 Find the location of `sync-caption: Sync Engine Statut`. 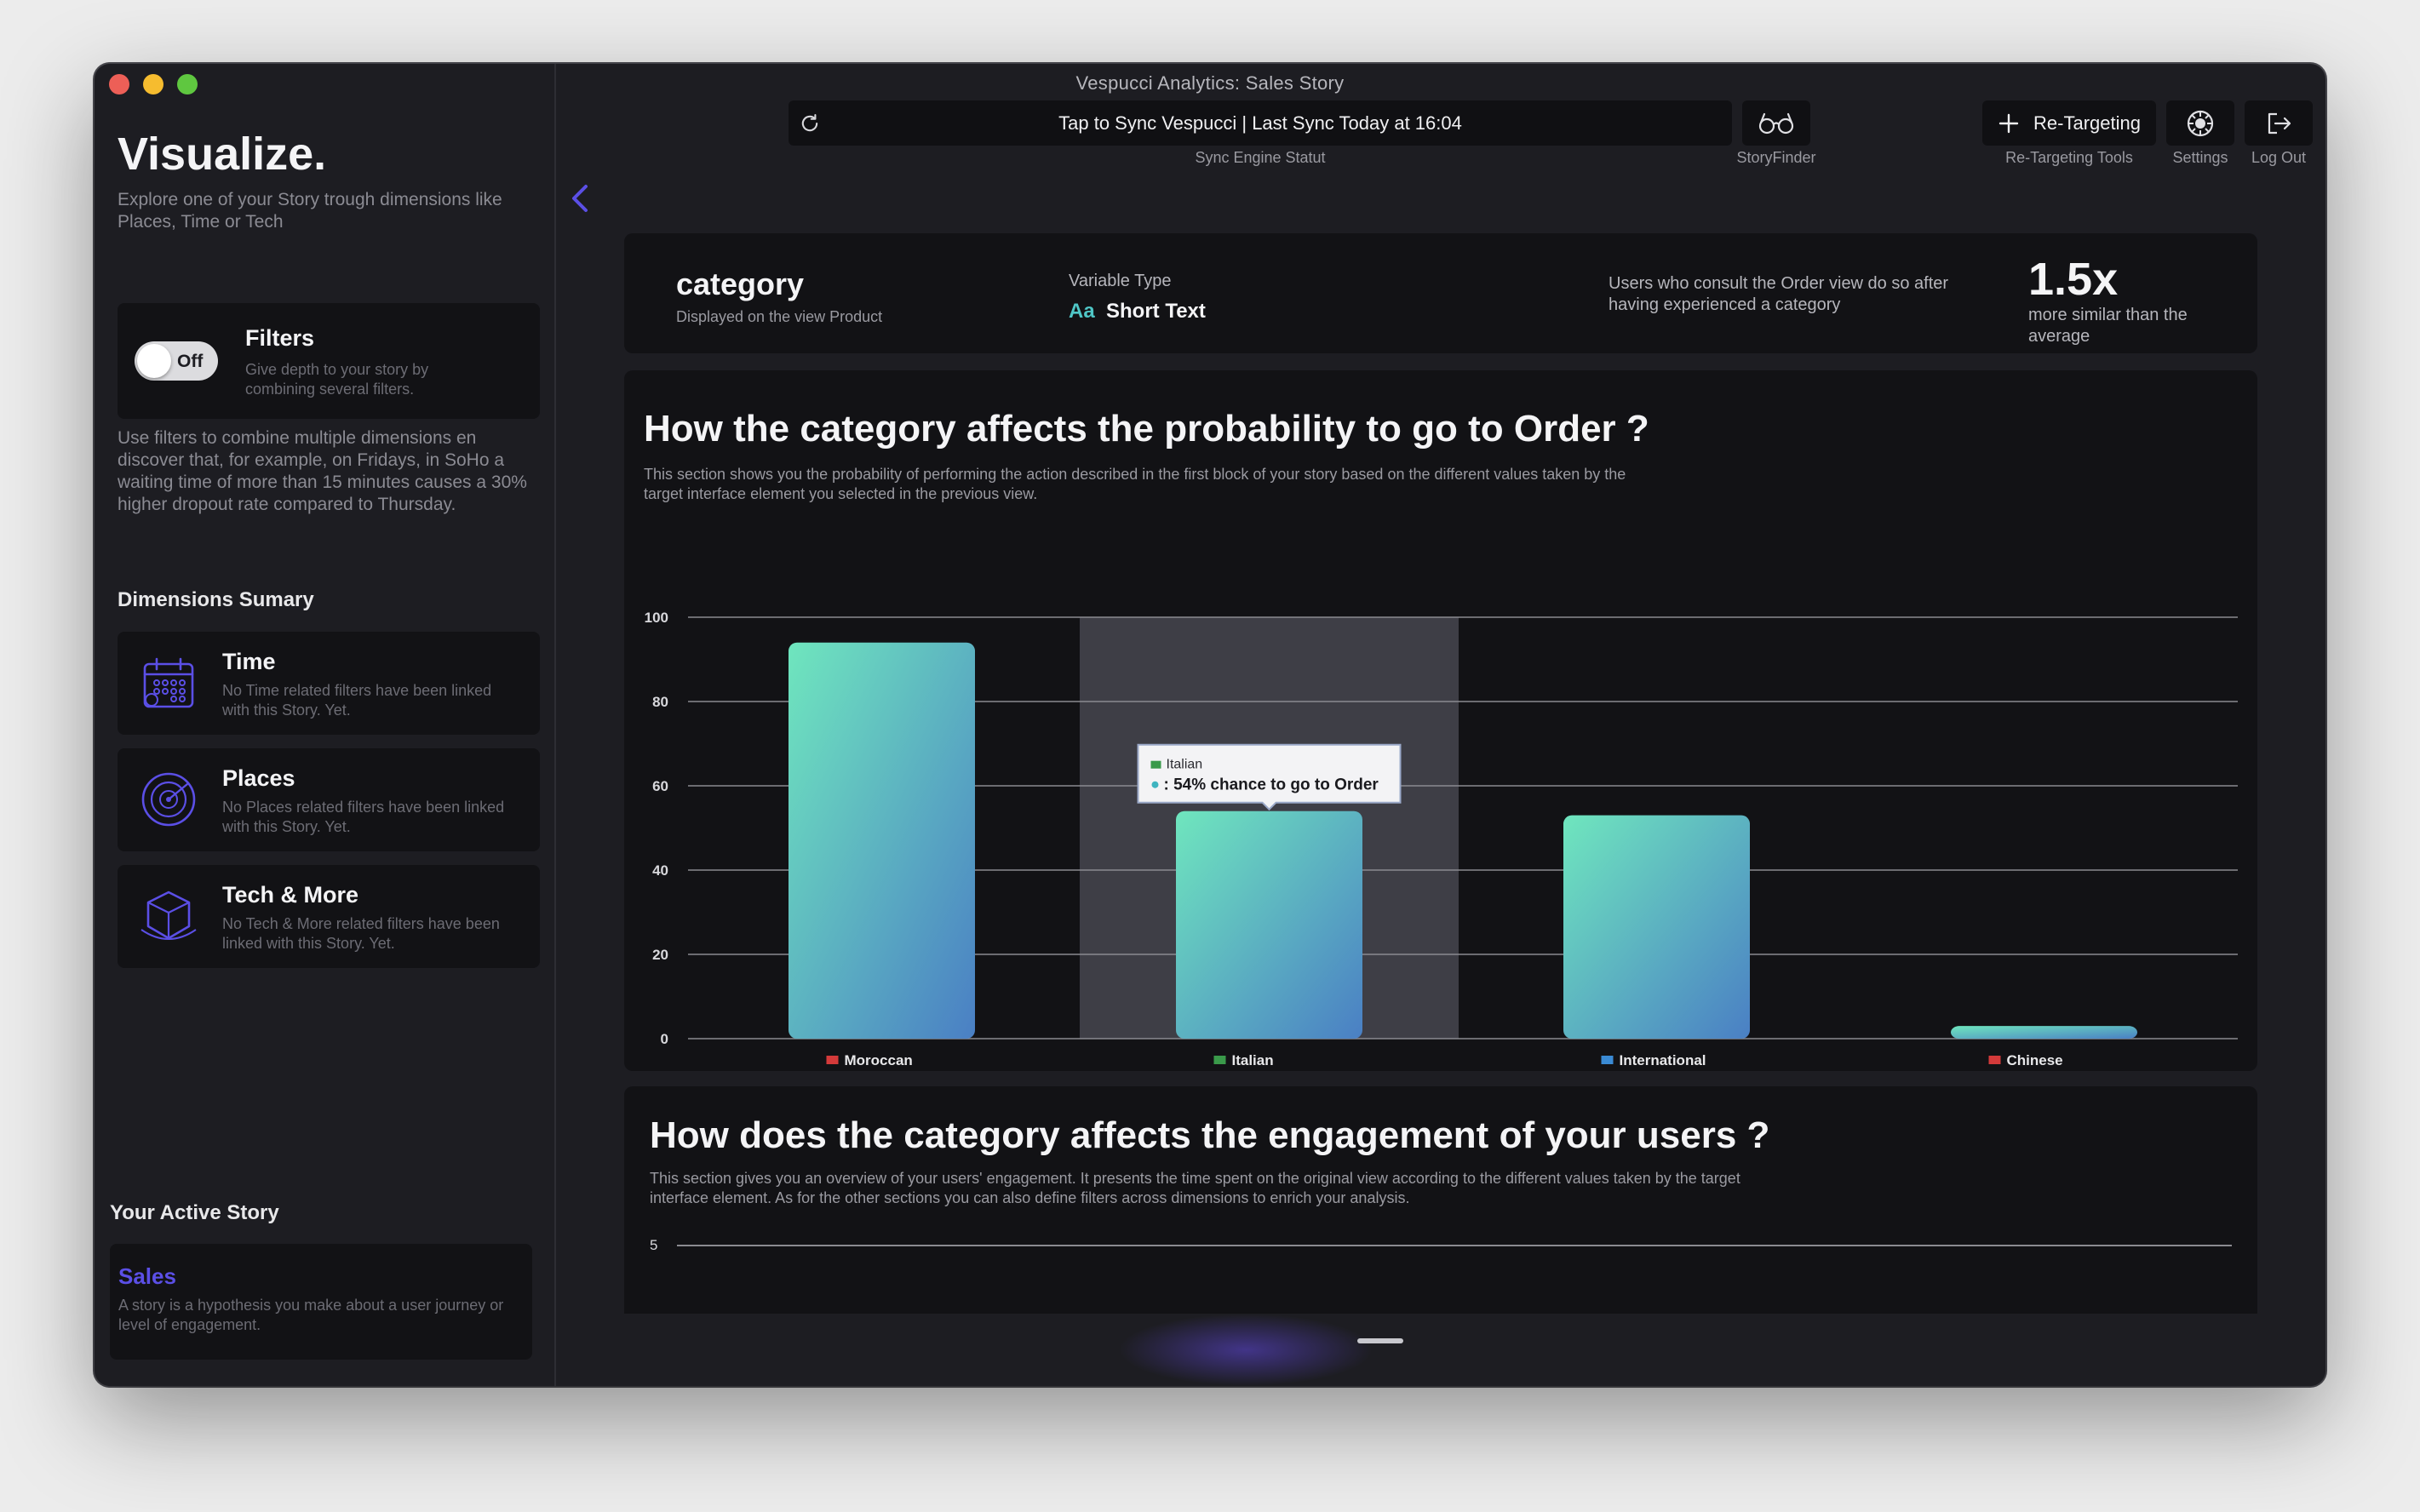

sync-caption: Sync Engine Statut is located at coordinates (1260, 157).